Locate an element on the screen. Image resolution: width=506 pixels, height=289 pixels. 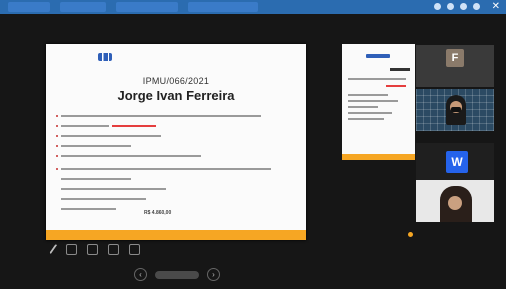
participant-avatar: W is located at coordinates (457, 162).